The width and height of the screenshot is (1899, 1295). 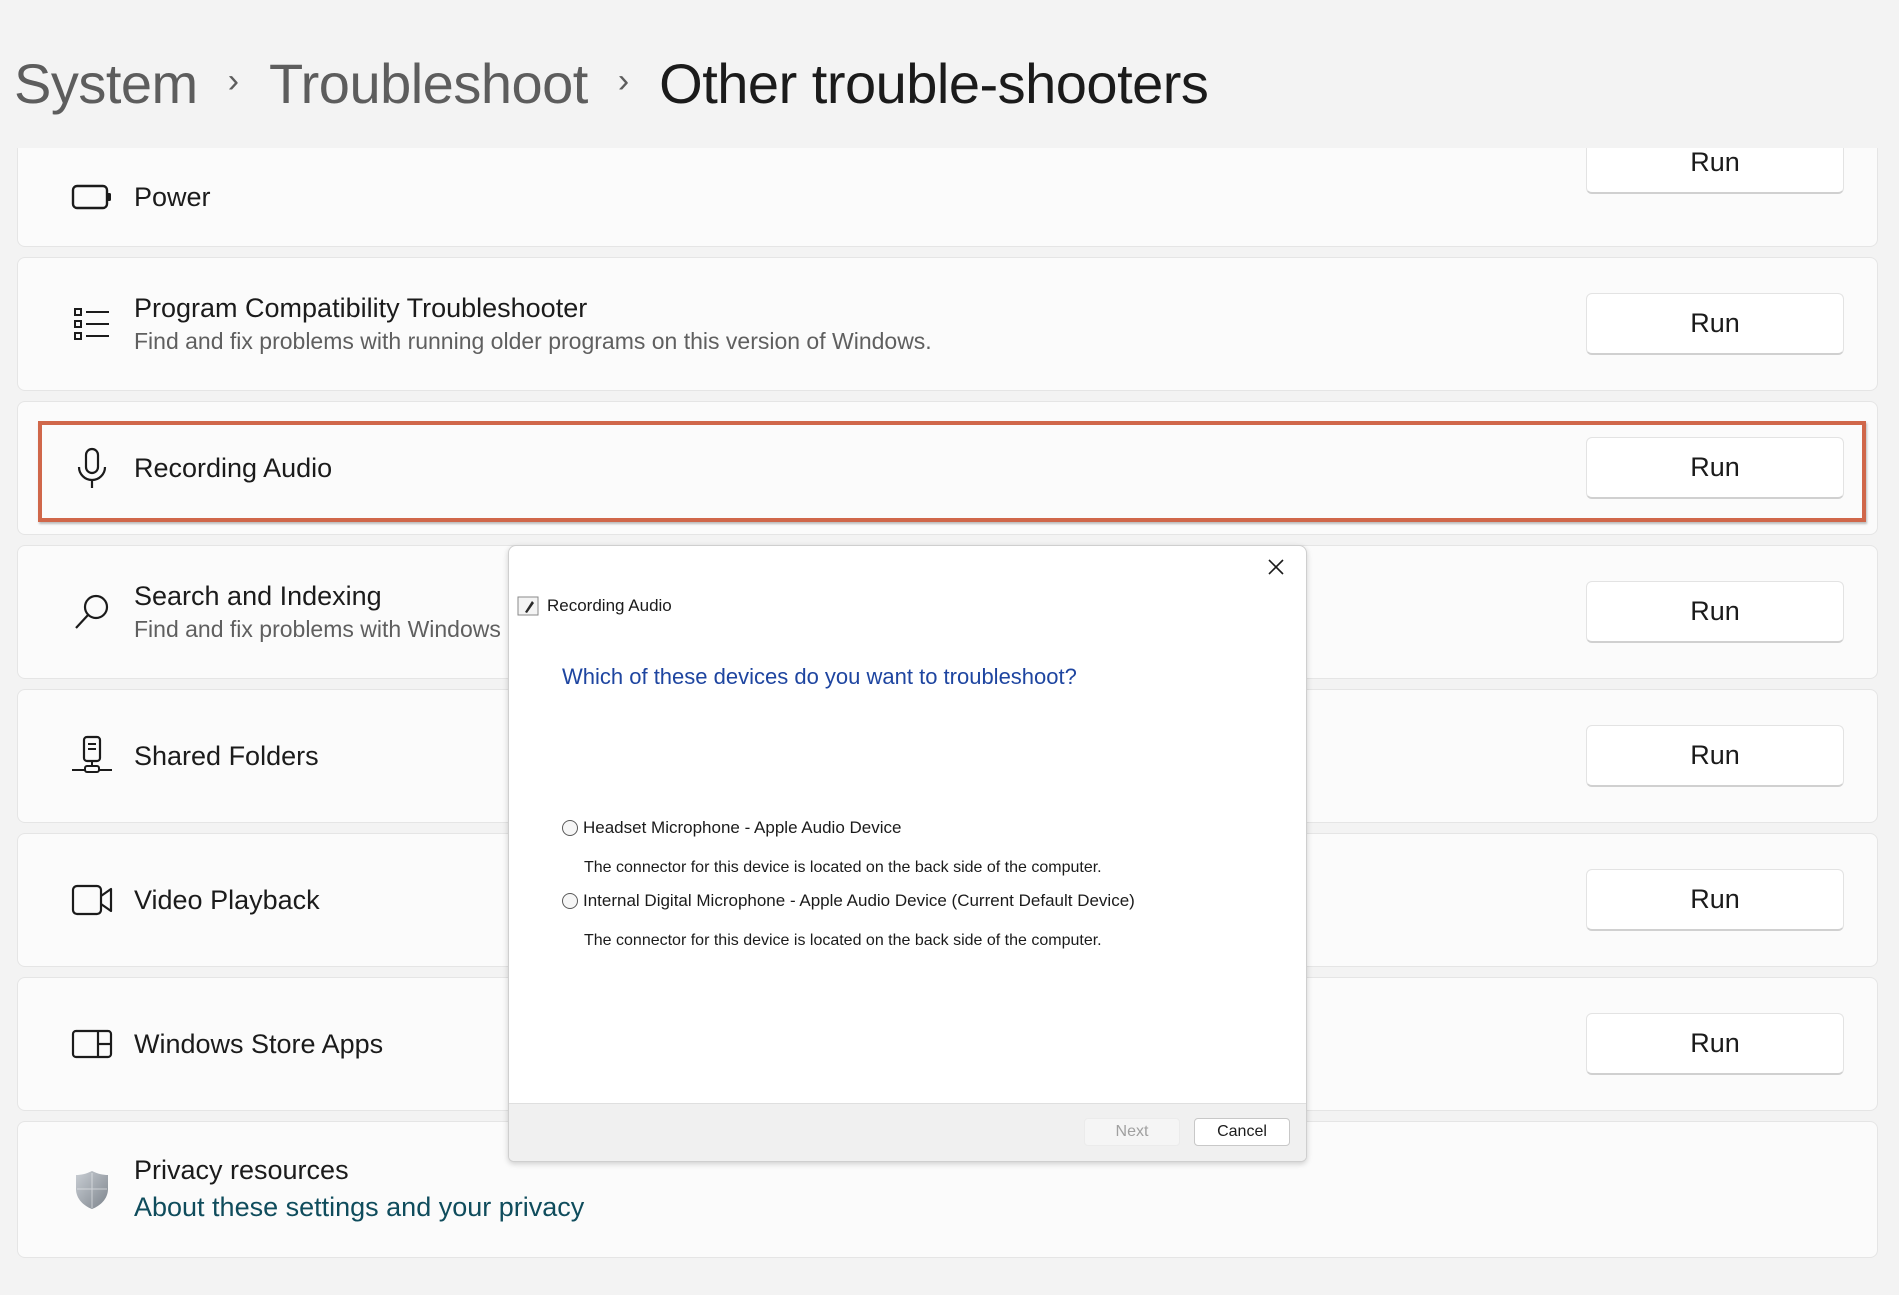 What do you see at coordinates (1715, 756) in the screenshot?
I see `run-shared-folders-button: Run` at bounding box center [1715, 756].